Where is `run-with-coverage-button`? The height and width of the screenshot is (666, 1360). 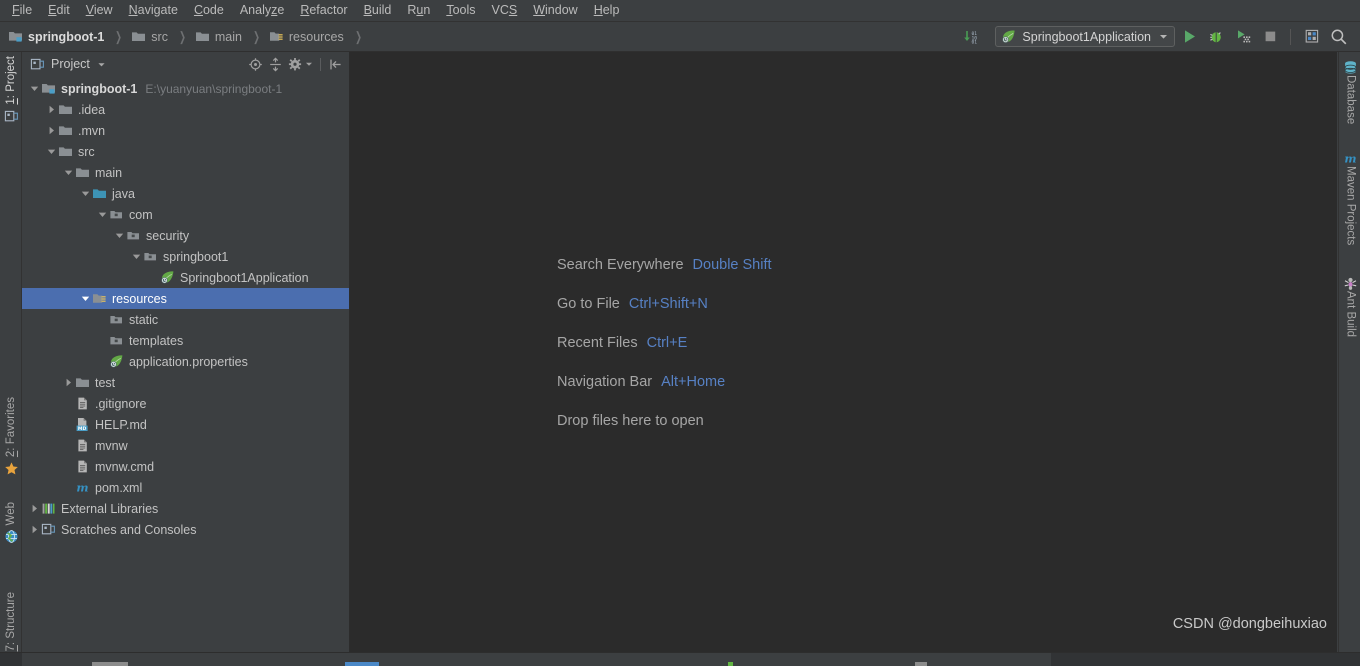 run-with-coverage-button is located at coordinates (1243, 37).